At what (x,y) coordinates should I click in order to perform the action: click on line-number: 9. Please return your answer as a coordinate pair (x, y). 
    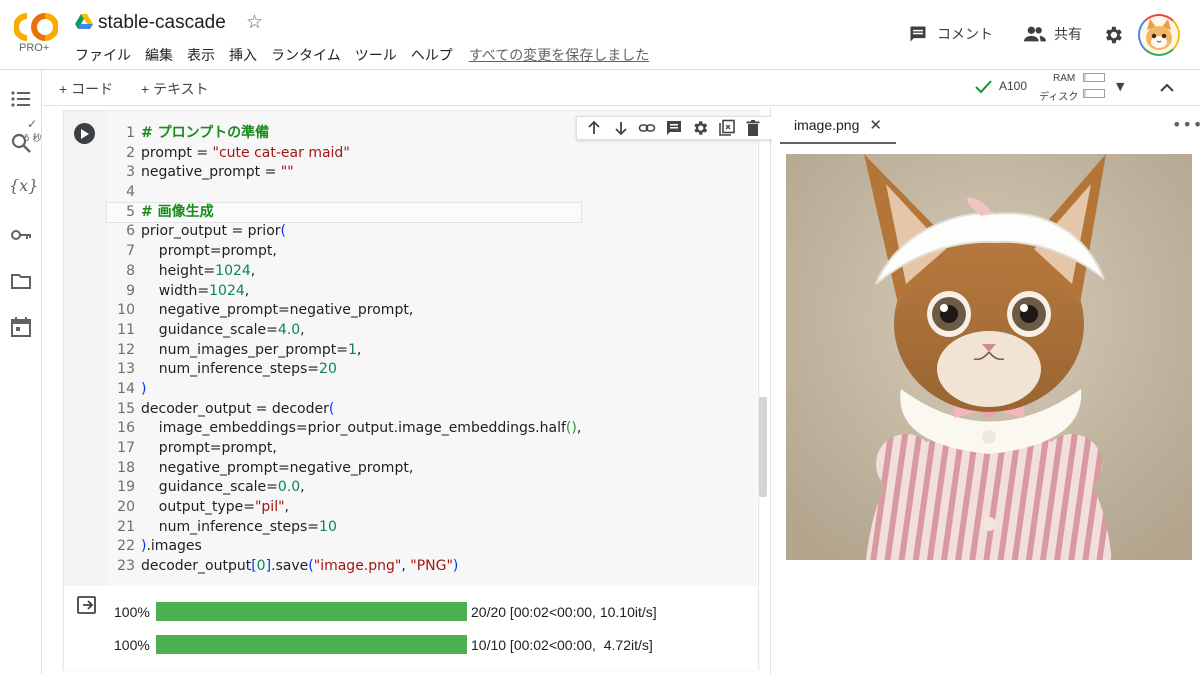
    Looking at the image, I should click on (130, 290).